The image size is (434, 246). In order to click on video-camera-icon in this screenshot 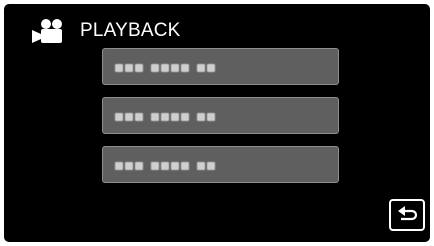, I will do `click(47, 31)`.